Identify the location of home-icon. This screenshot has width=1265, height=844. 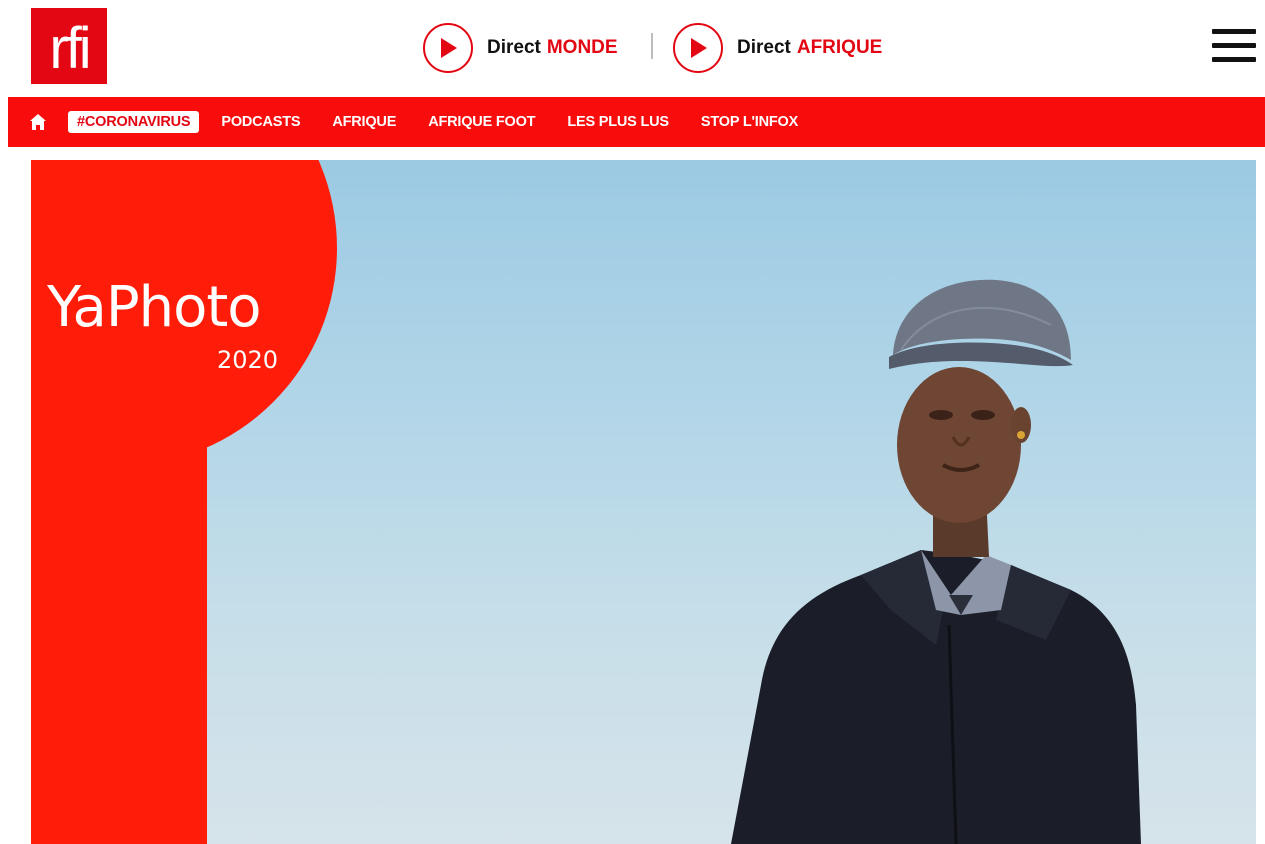
(38, 122).